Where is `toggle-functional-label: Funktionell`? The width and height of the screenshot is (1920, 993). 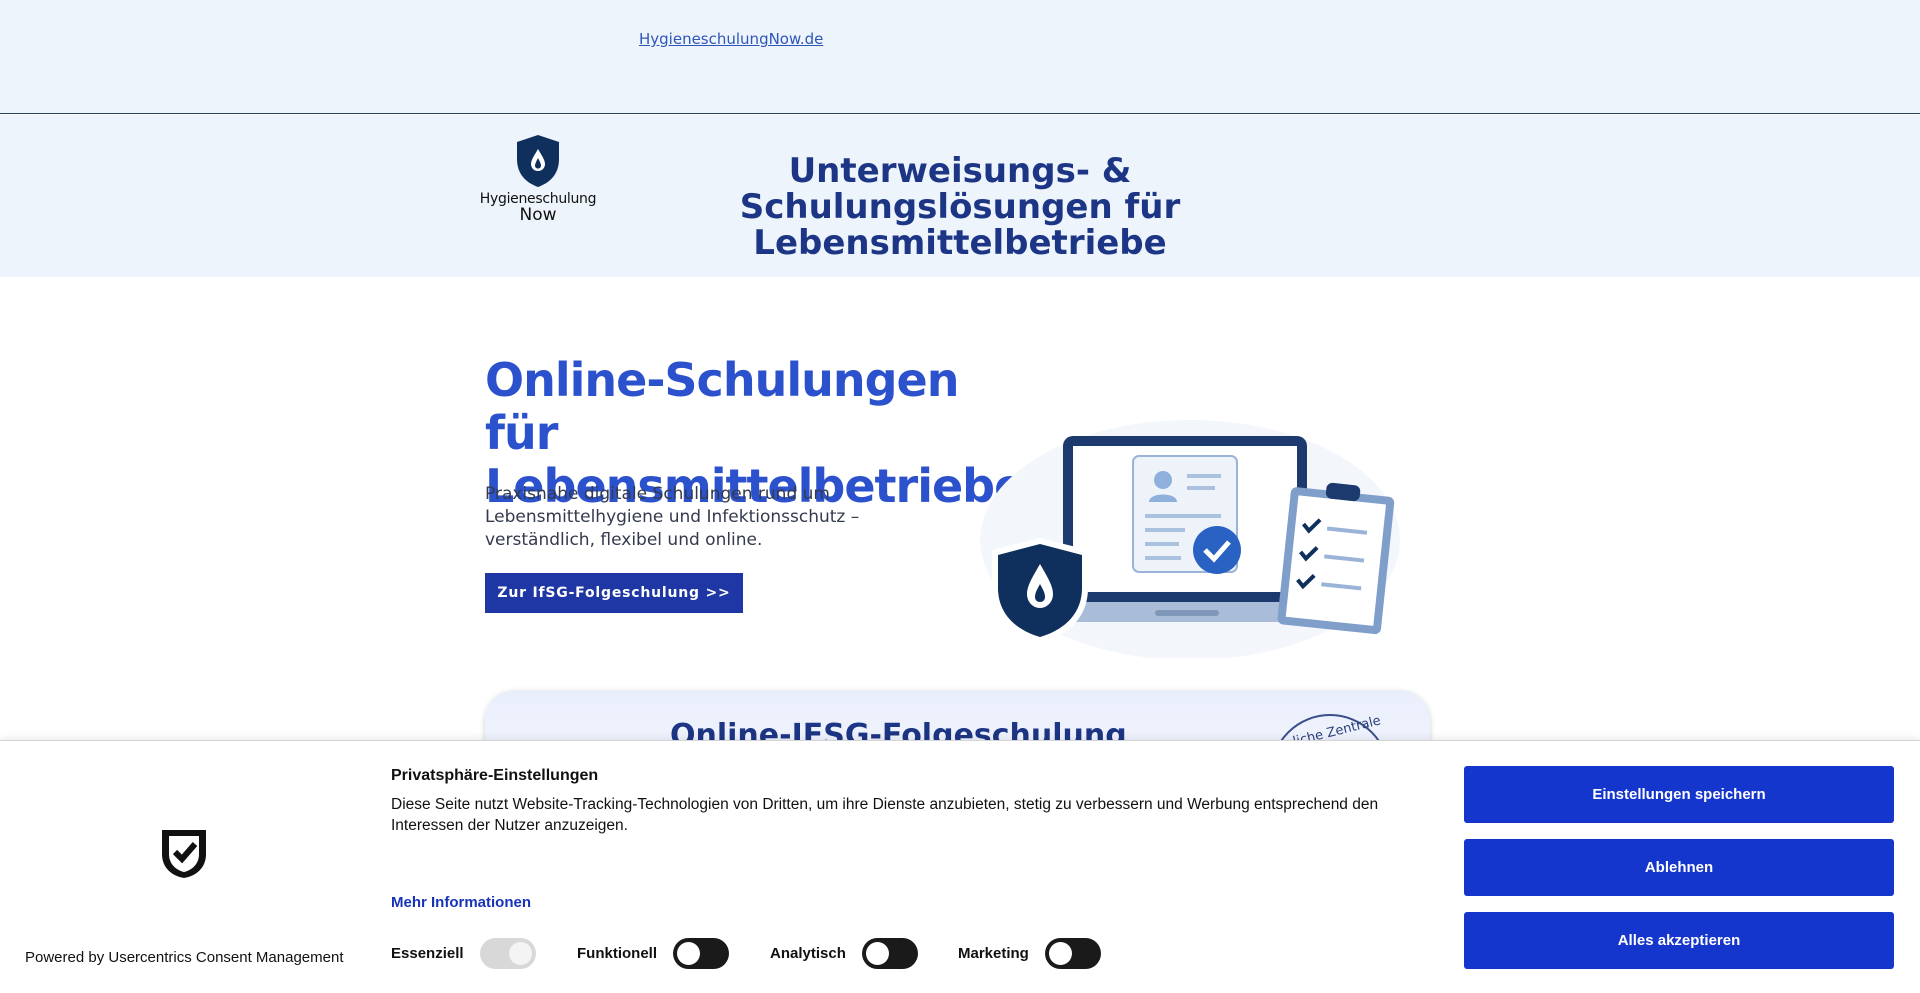
toggle-functional-label: Funktionell is located at coordinates (617, 953).